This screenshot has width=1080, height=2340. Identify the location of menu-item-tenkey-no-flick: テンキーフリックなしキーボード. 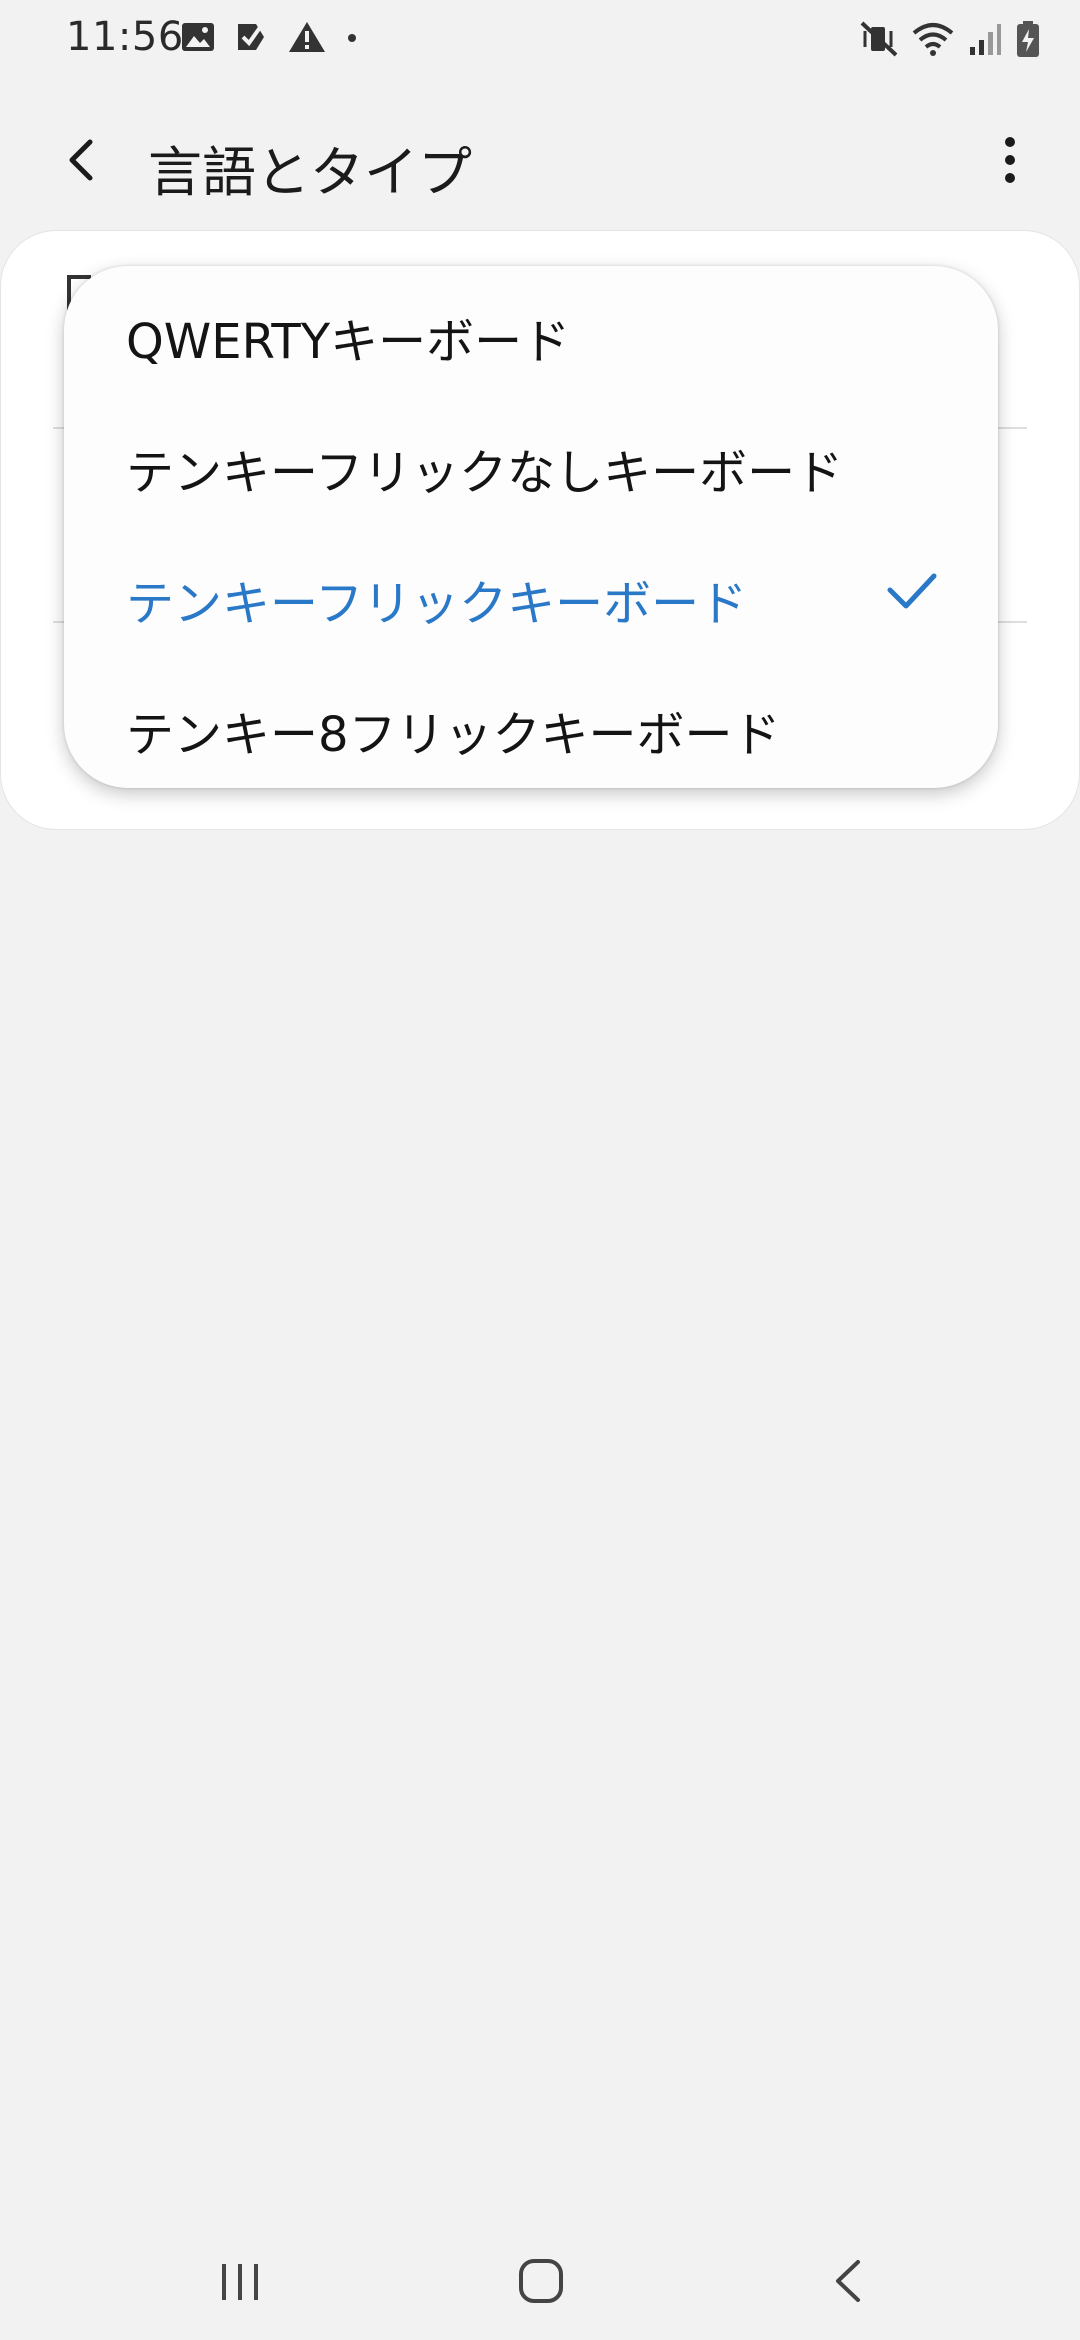
(531, 462).